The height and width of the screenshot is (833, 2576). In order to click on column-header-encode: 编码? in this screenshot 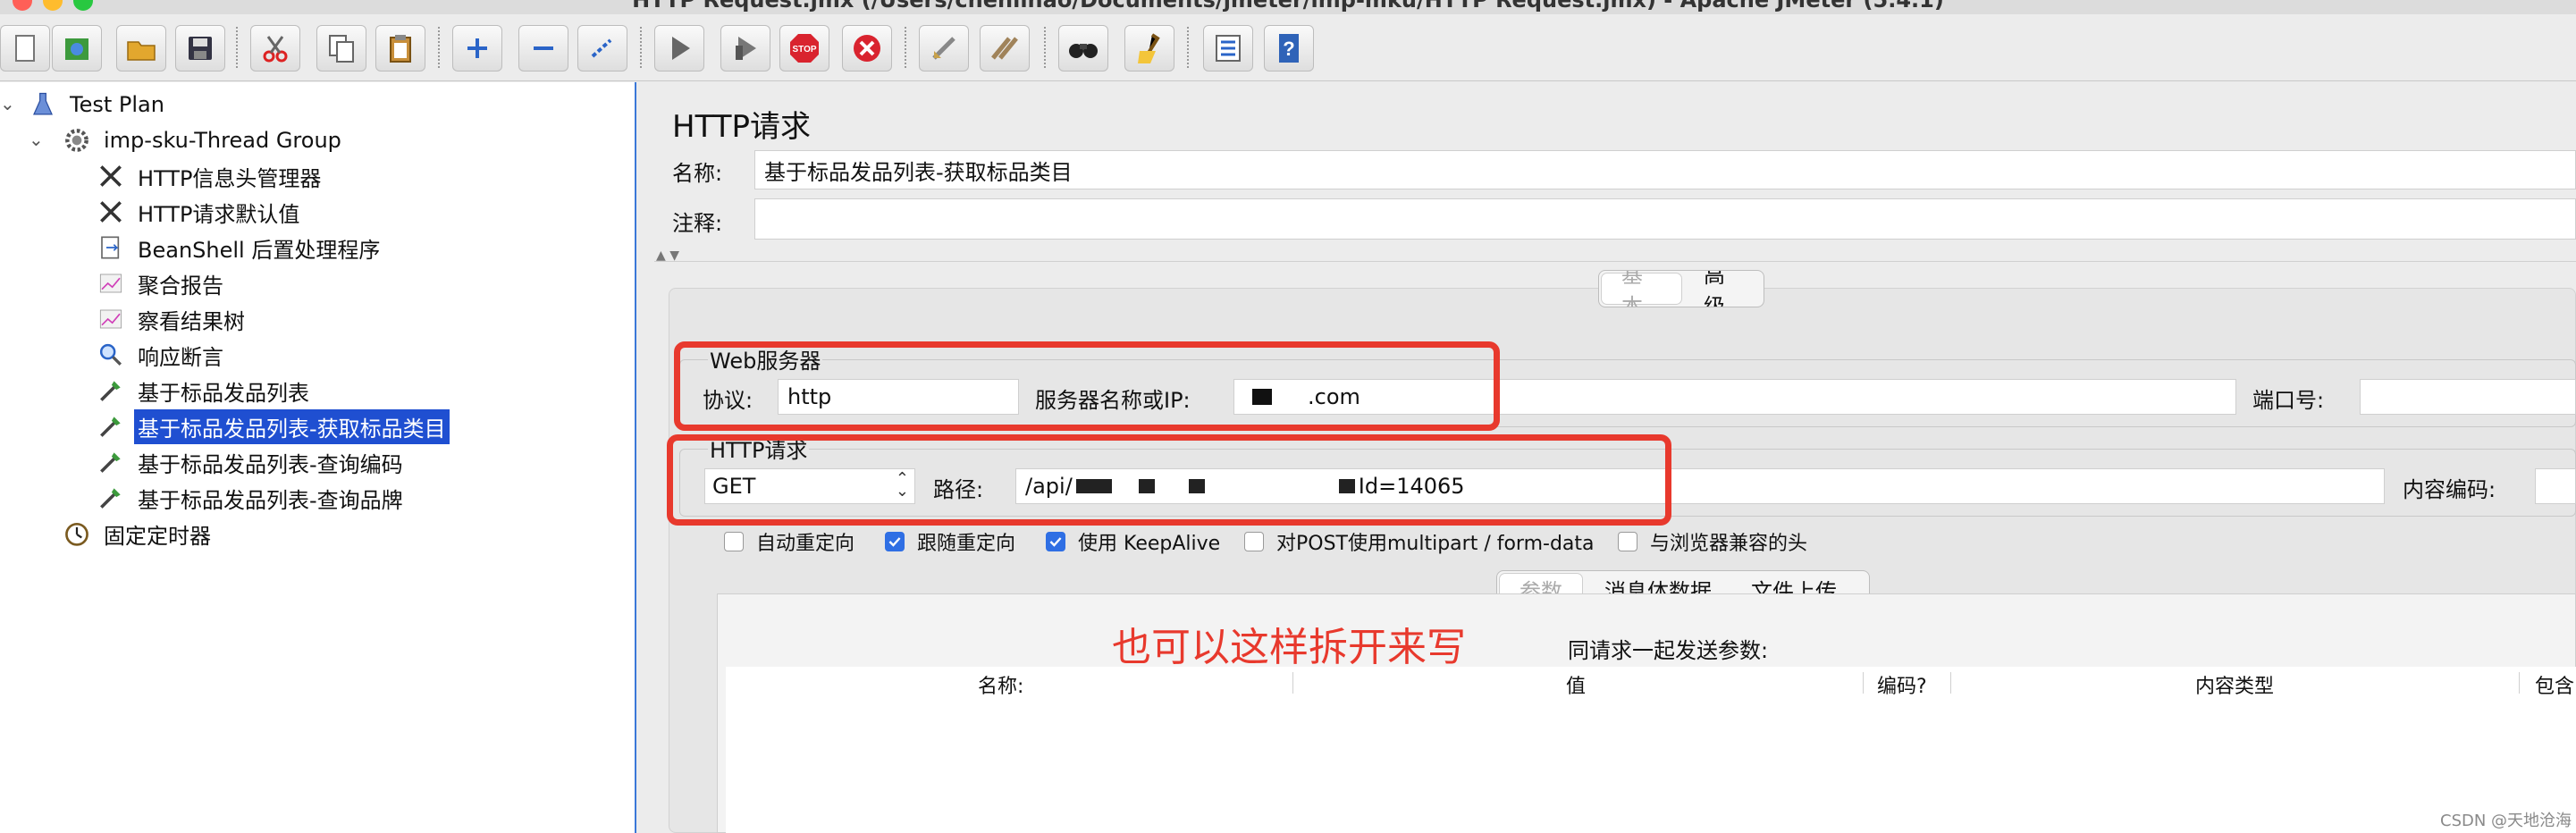, I will do `click(1902, 684)`.